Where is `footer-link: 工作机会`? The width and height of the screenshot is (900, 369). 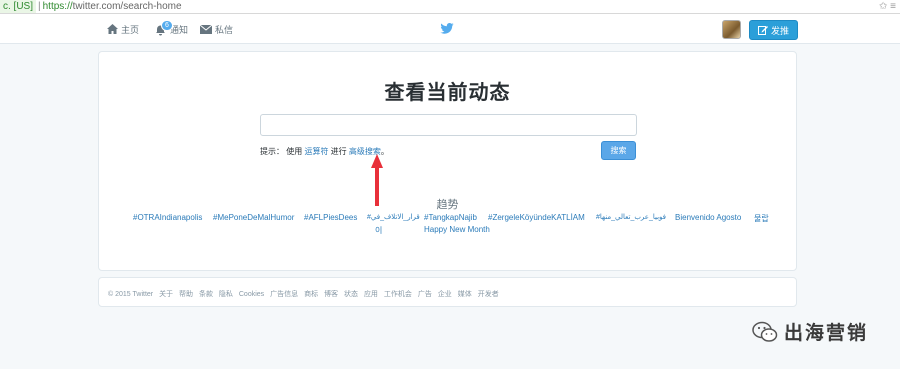
footer-link: 工作机会 is located at coordinates (398, 294).